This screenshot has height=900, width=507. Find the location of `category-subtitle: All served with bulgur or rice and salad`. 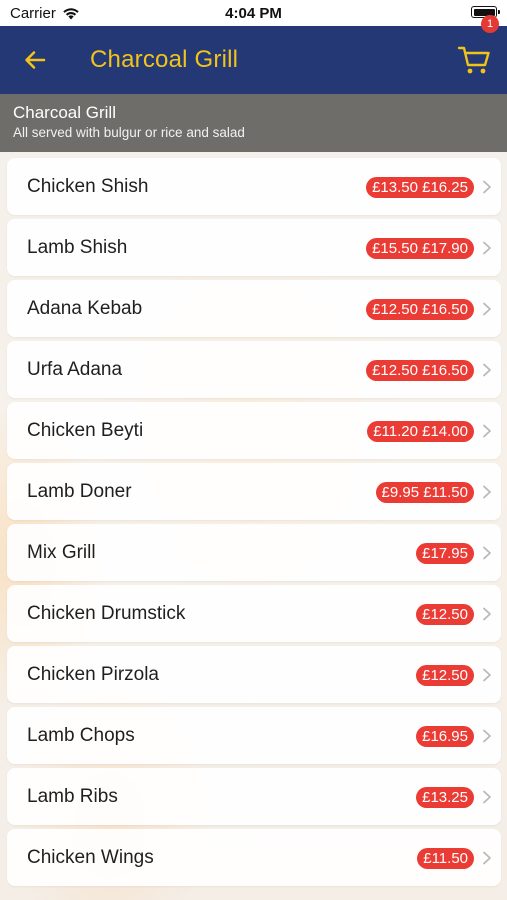

category-subtitle: All served with bulgur or rice and salad is located at coordinates (129, 132).